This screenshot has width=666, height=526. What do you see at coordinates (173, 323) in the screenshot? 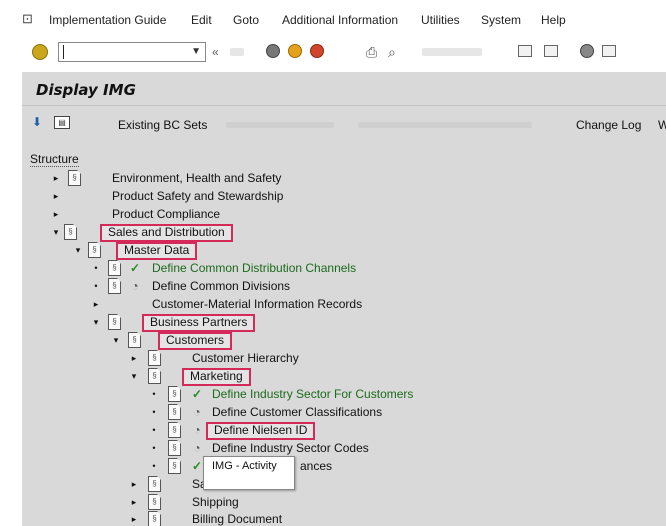
I see `tree-node-business-partners: ▾ § Business Partners` at bounding box center [173, 323].